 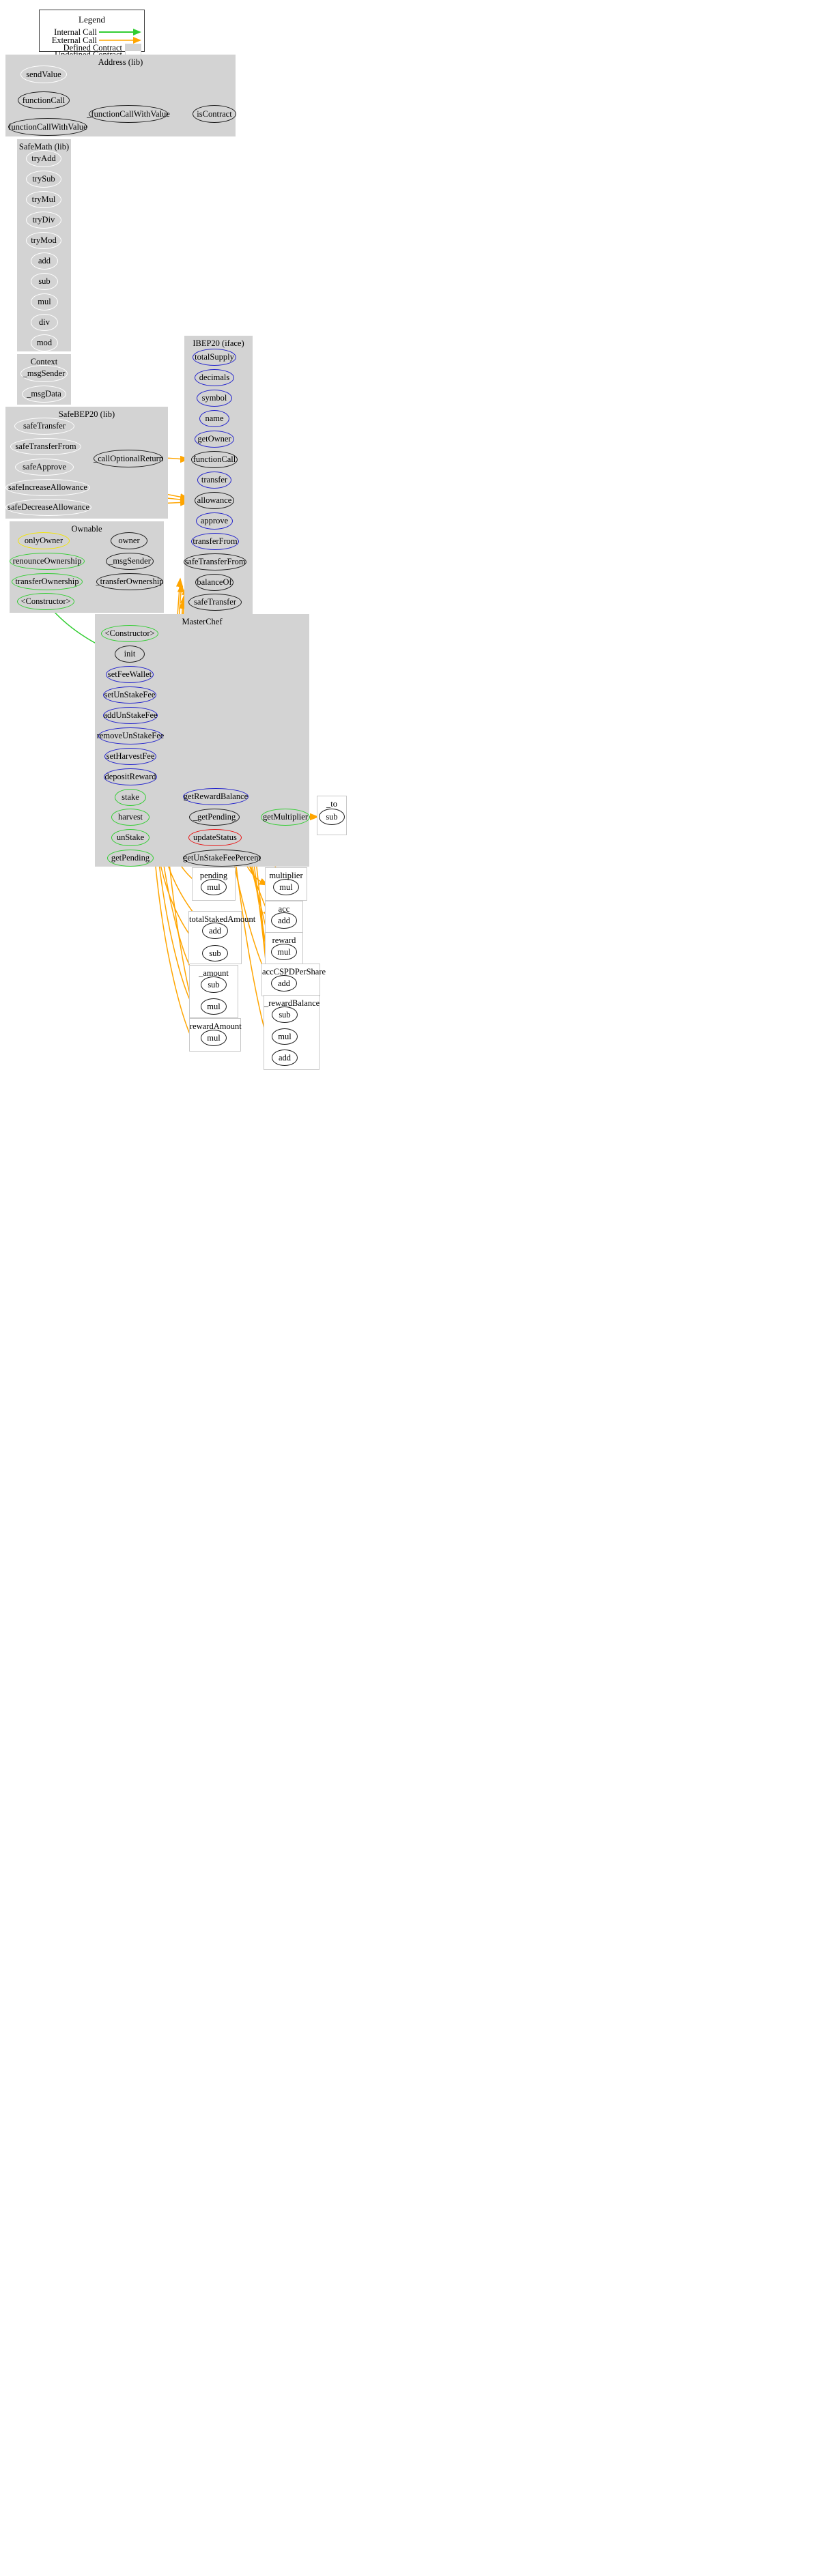 I want to click on node-safeTransfer: safeTransfer, so click(x=44, y=426).